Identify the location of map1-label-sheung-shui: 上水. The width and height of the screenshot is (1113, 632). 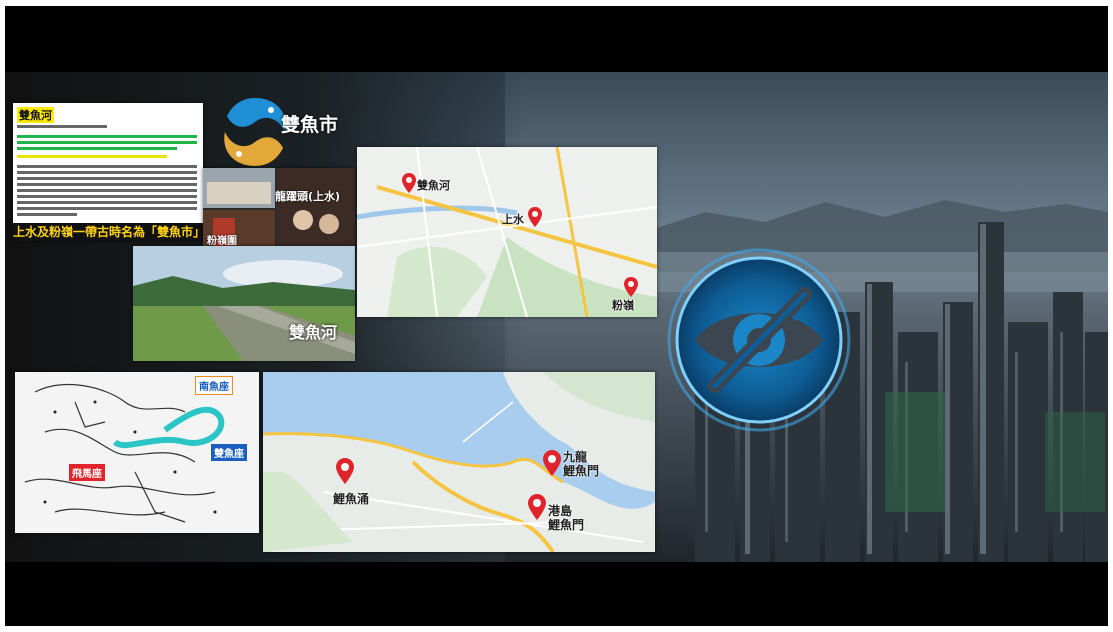
(513, 219).